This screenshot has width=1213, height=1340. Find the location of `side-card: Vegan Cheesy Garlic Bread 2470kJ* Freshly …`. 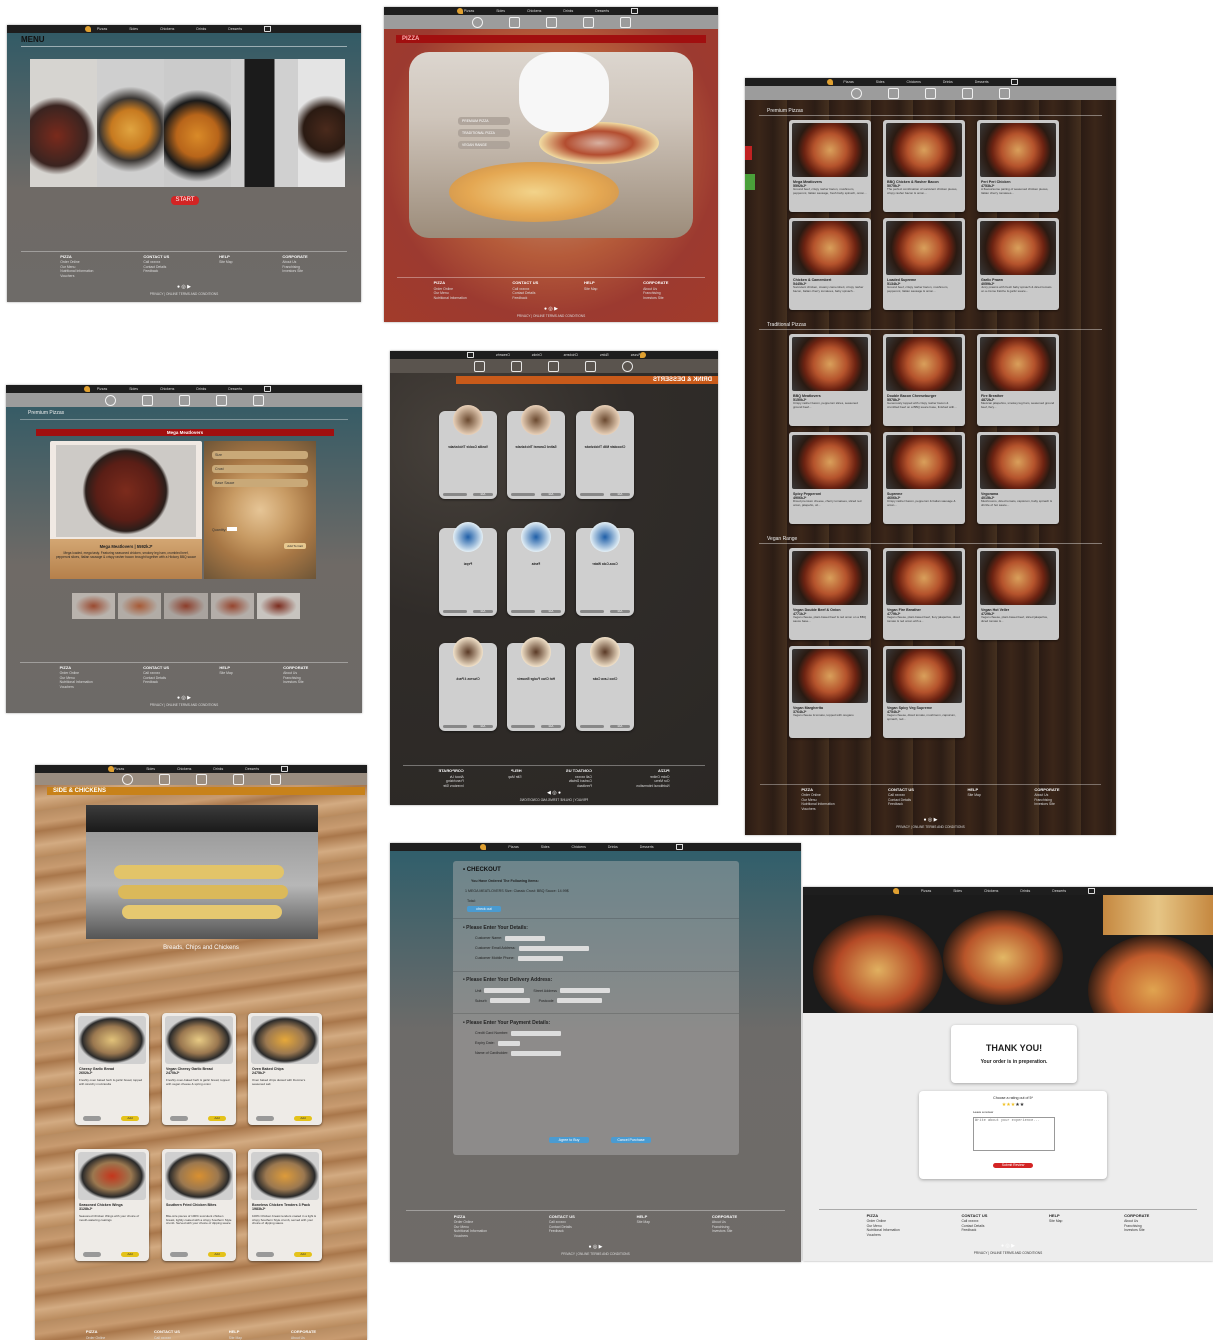

side-card: Vegan Cheesy Garlic Bread 2470kJ* Freshly … is located at coordinates (199, 1069).